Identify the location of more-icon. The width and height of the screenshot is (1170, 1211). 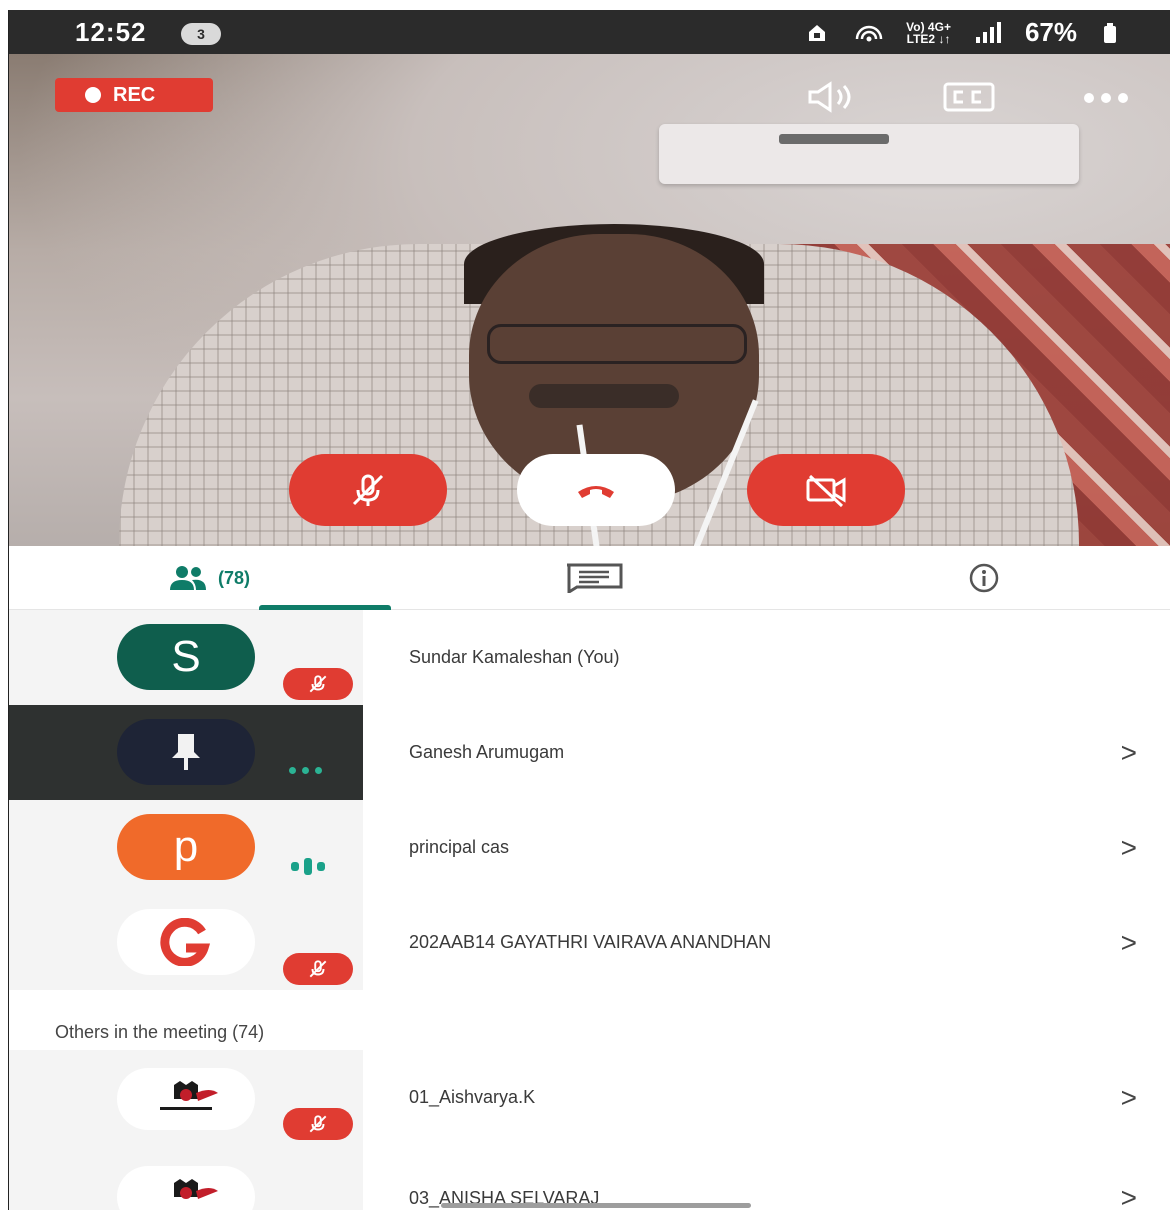
(1106, 98).